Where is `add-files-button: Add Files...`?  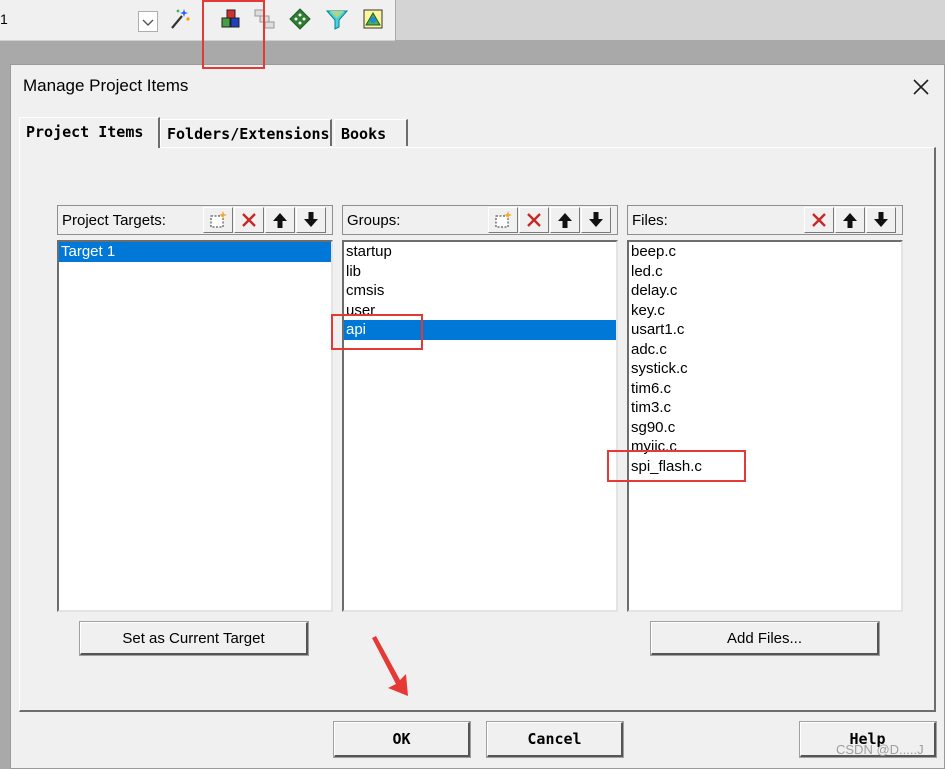
add-files-button: Add Files... is located at coordinates (765, 638).